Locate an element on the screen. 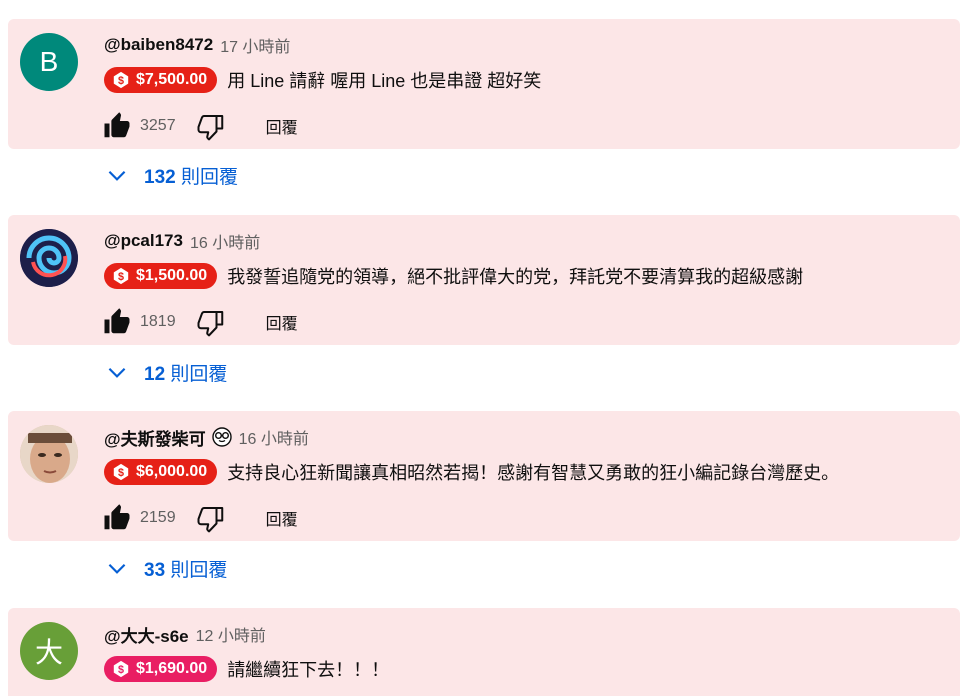  timestamp: 17 小時前 is located at coordinates (255, 45).